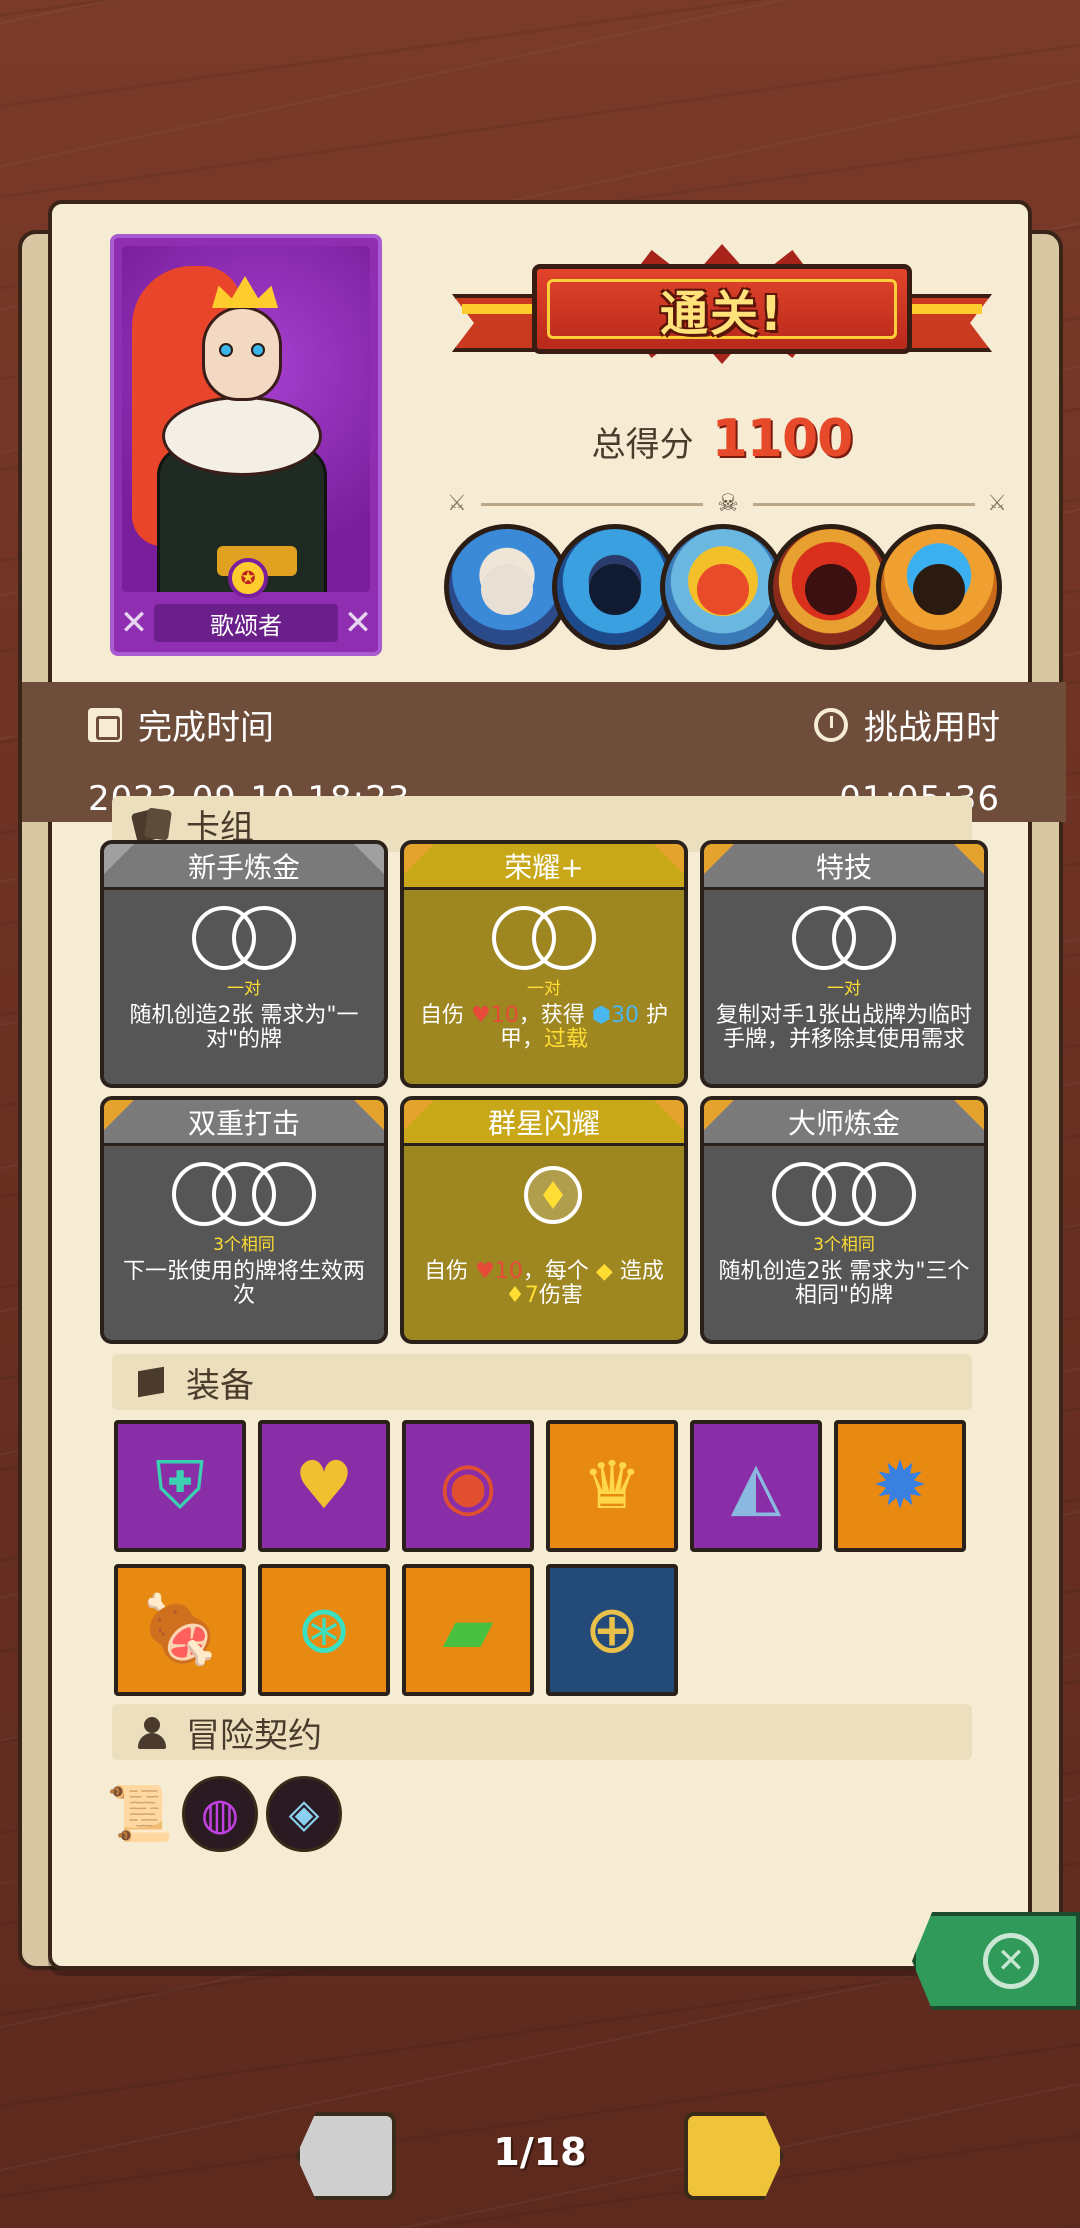  What do you see at coordinates (248, 578) in the screenshot?
I see `medal-icon: ✪` at bounding box center [248, 578].